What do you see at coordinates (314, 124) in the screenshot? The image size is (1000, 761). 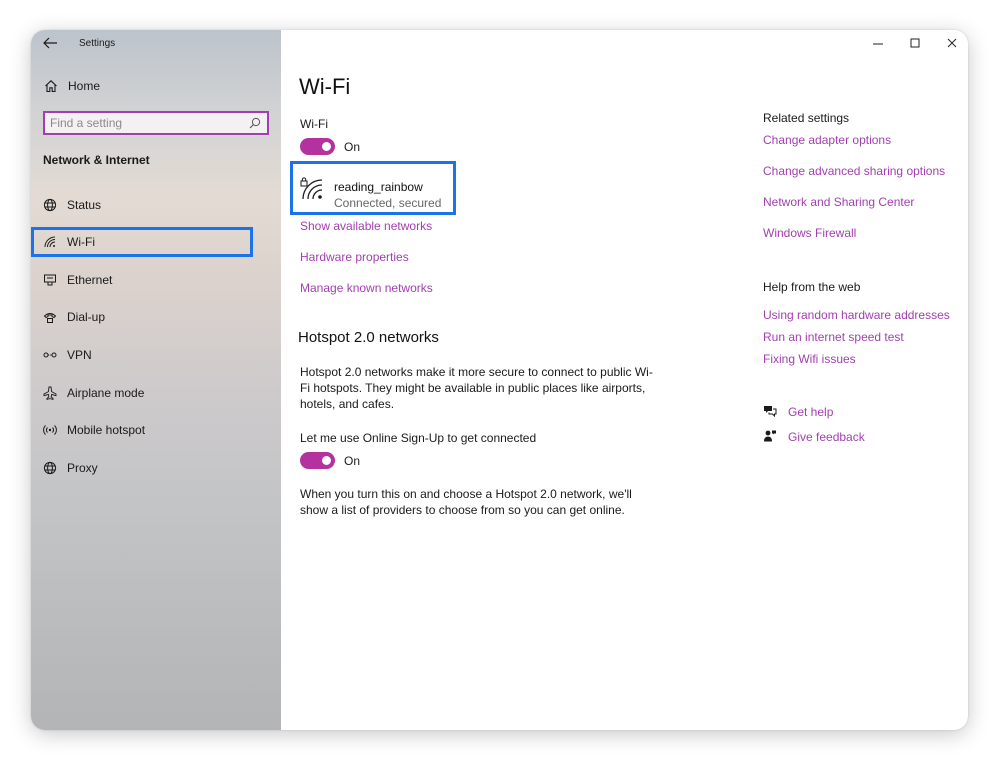 I see `wifi-label: Wi-Fi` at bounding box center [314, 124].